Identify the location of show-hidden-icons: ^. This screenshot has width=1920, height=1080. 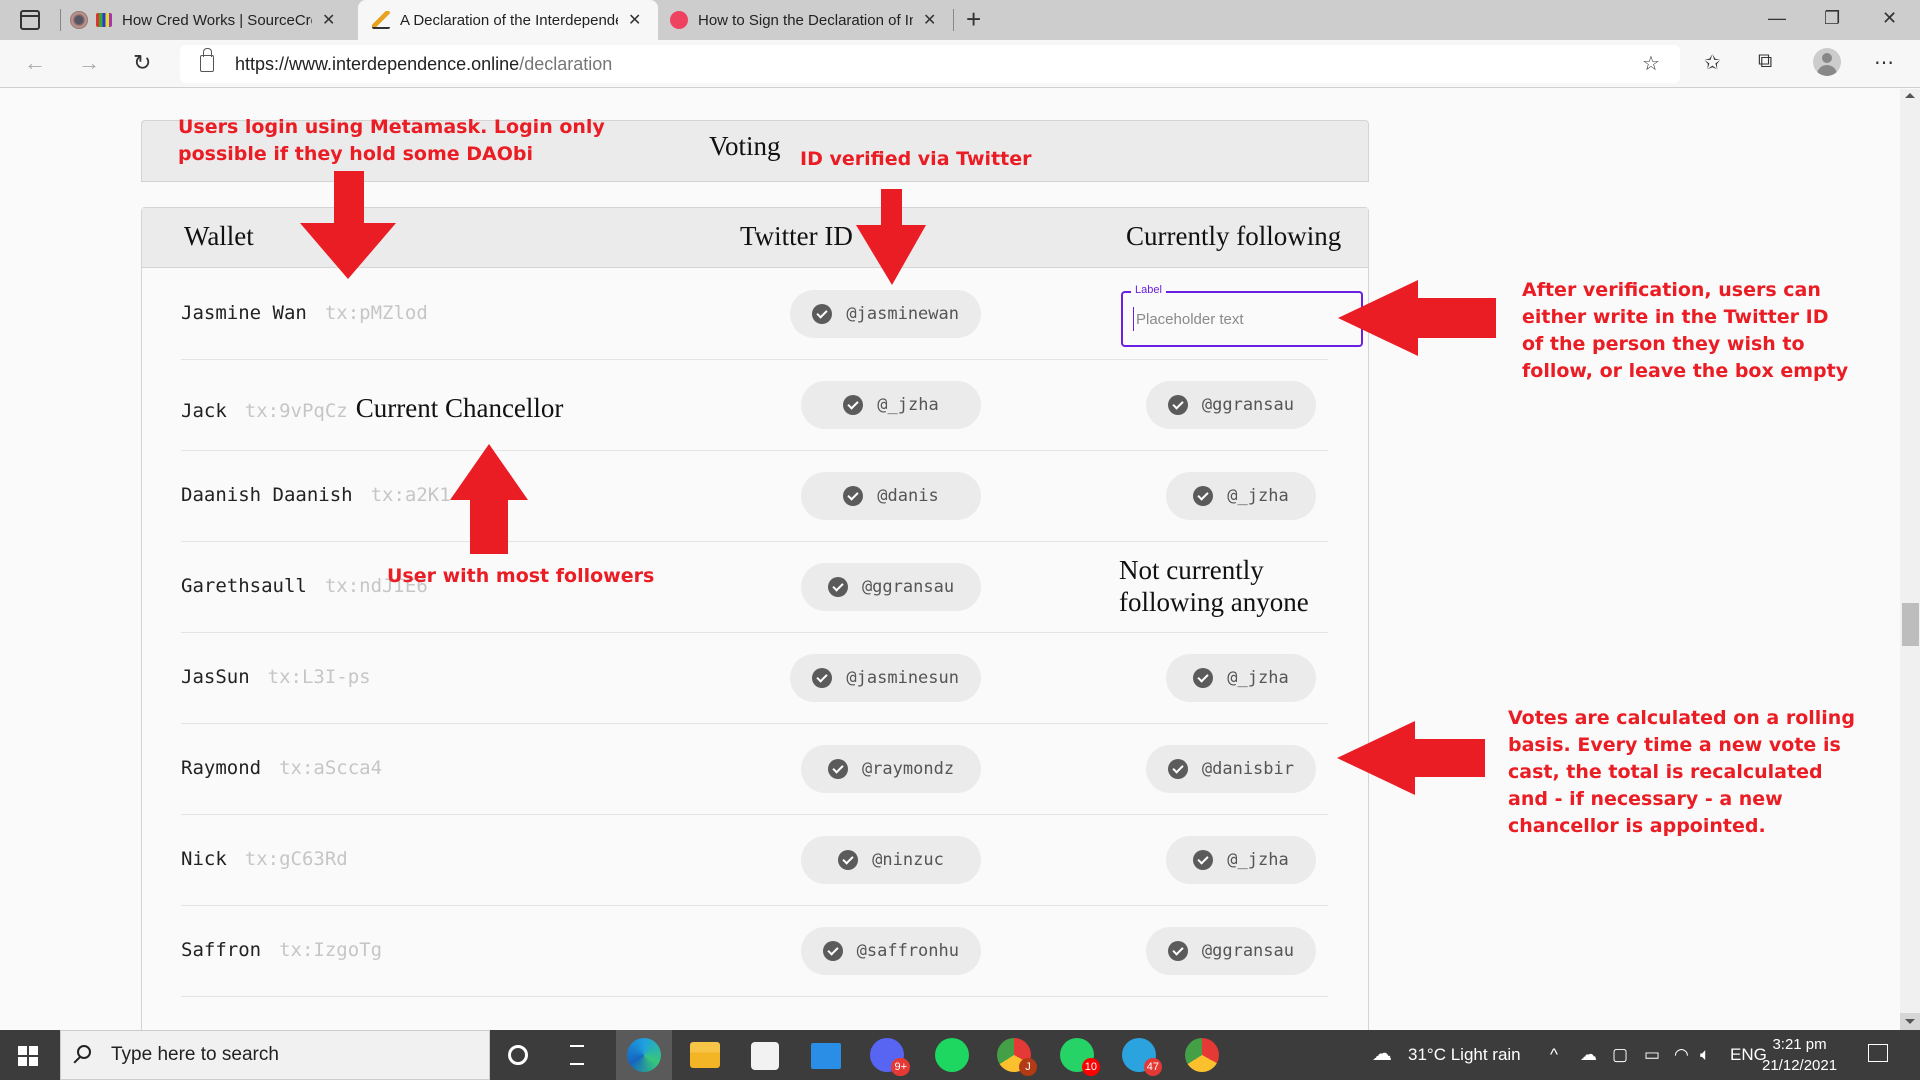
(1554, 1055).